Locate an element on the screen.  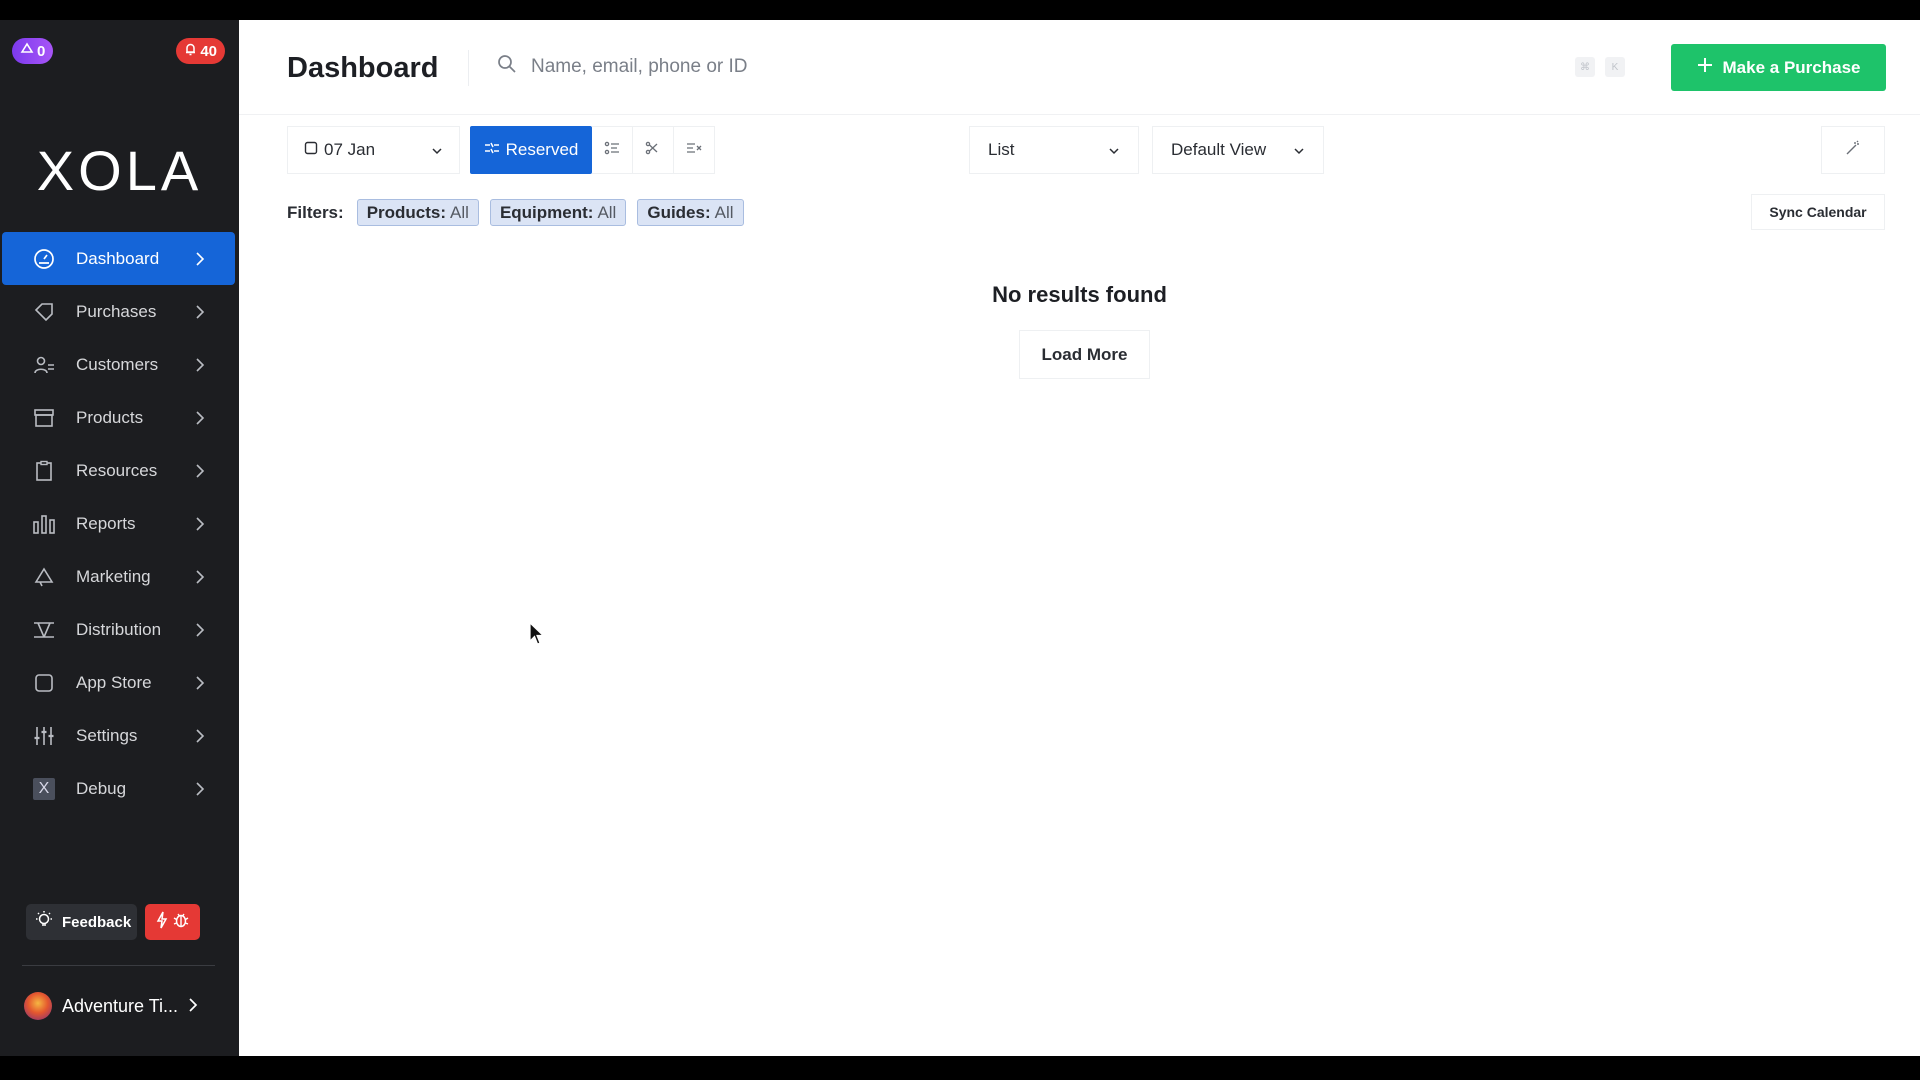
sidebar-item-dashboard: Dashboard is located at coordinates (118, 258).